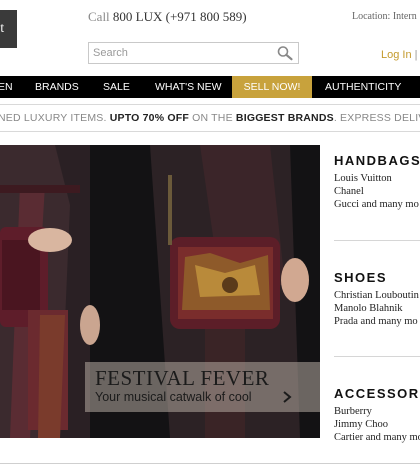 The image size is (420, 470). What do you see at coordinates (376, 118) in the screenshot?
I see `promo-part-5: . EXPRESS DELIVERY!` at bounding box center [376, 118].